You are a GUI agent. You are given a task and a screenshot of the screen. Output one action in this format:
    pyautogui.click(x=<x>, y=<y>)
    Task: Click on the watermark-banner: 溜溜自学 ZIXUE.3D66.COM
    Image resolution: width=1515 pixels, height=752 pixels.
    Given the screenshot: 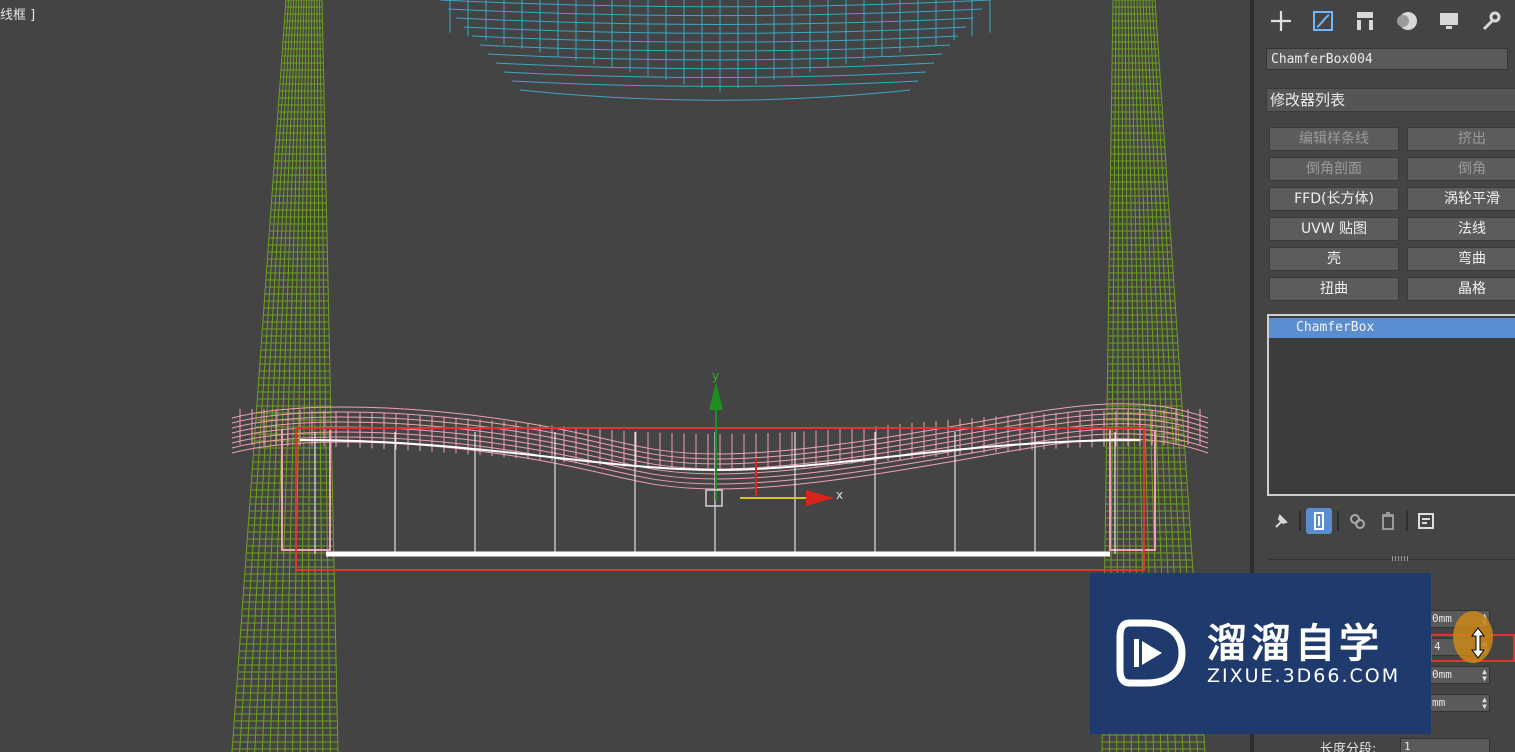 What is the action you would take?
    pyautogui.click(x=1260, y=653)
    